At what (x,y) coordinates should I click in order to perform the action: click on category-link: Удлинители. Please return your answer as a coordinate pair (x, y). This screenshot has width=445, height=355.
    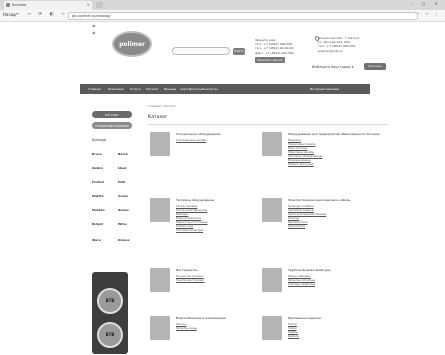
    Looking at the image, I should click on (296, 226).